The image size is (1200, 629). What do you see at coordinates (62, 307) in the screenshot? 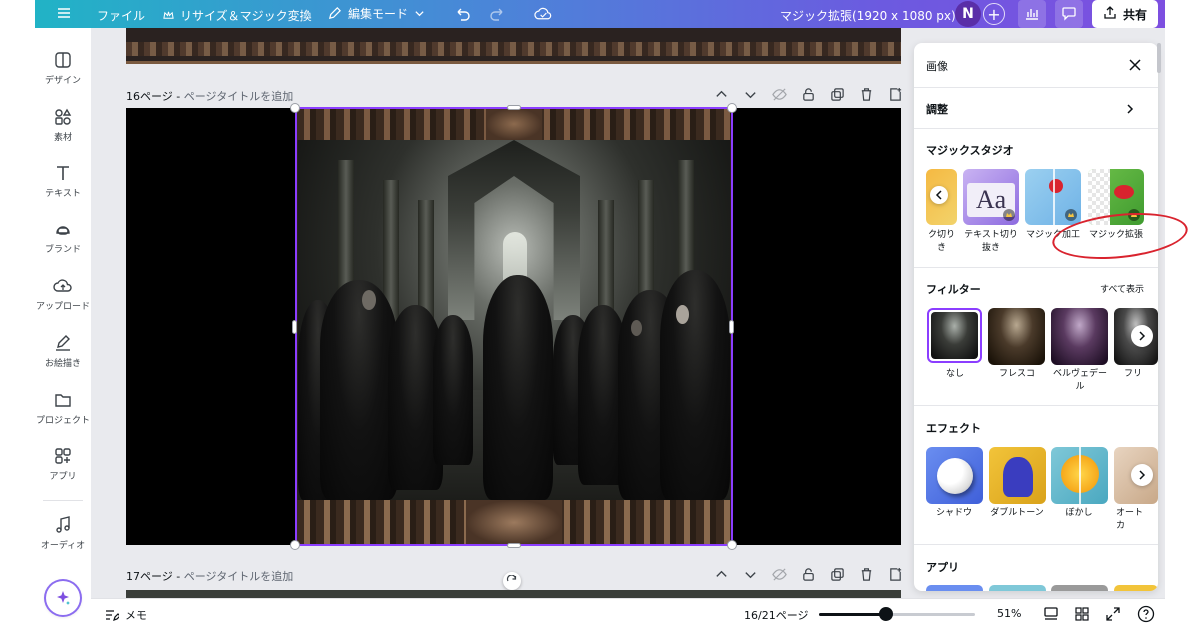
I see `sidebar-item-label: アップロード` at bounding box center [62, 307].